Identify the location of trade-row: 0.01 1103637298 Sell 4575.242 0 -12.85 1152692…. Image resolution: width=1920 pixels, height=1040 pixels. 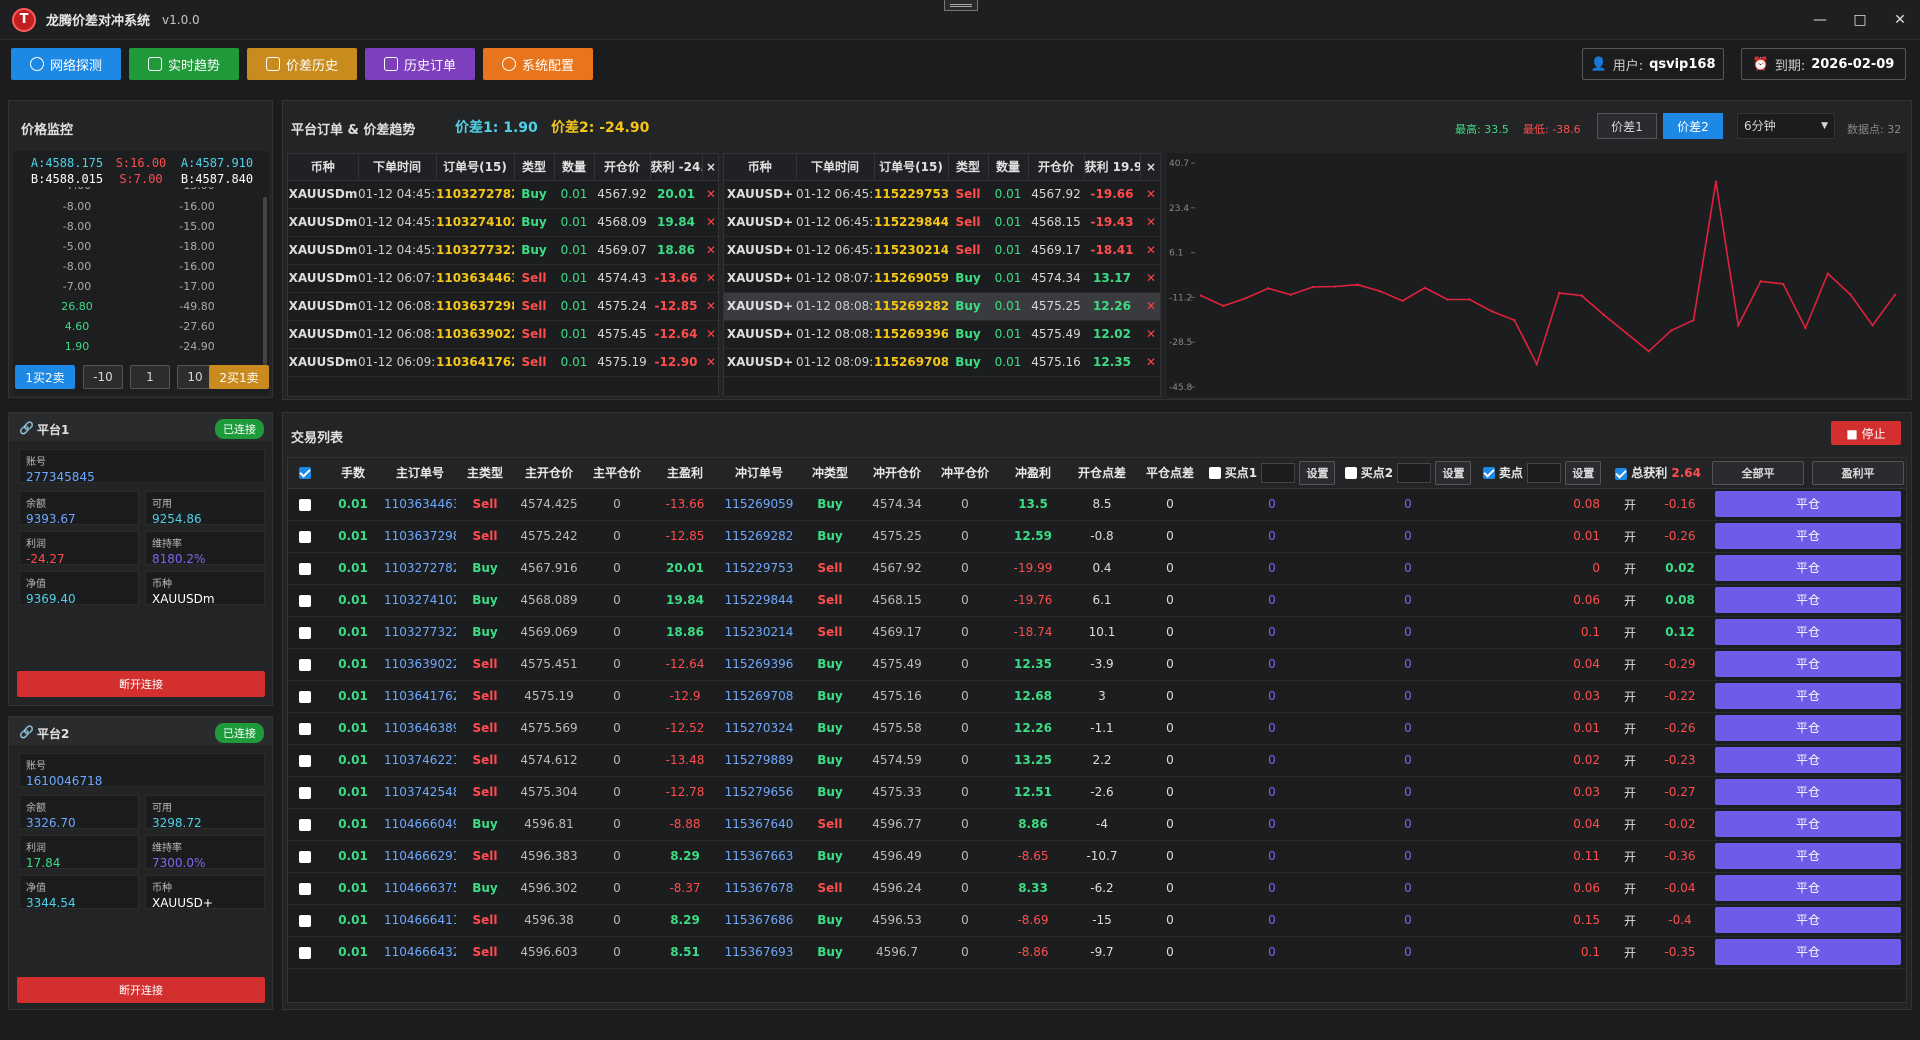
(1097, 536).